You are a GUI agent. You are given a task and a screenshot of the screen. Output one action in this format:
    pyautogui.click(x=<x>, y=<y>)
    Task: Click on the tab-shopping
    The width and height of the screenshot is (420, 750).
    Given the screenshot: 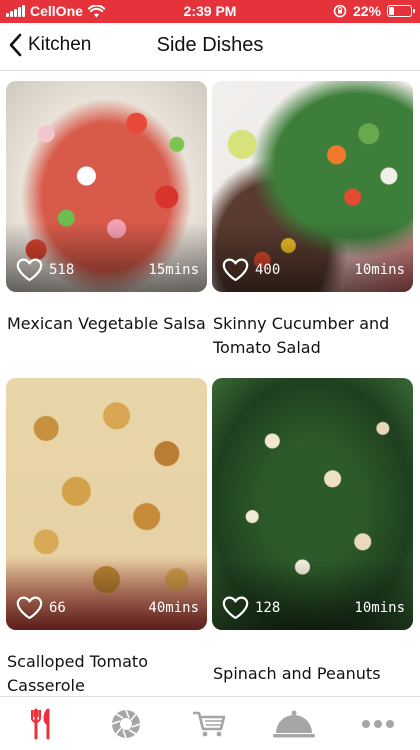 What is the action you would take?
    pyautogui.click(x=210, y=723)
    